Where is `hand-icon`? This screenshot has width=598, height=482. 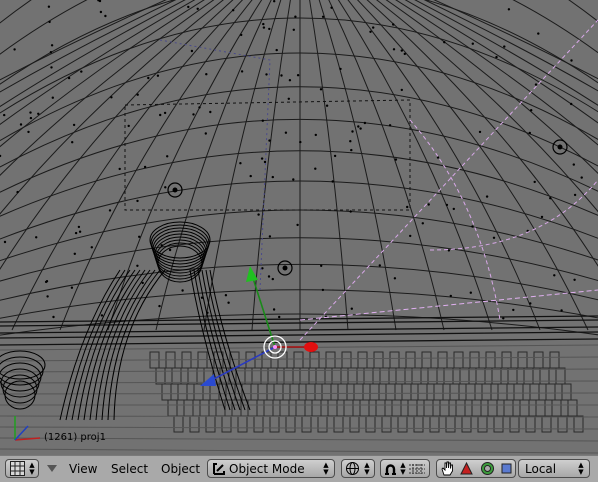
hand-icon is located at coordinates (447, 468).